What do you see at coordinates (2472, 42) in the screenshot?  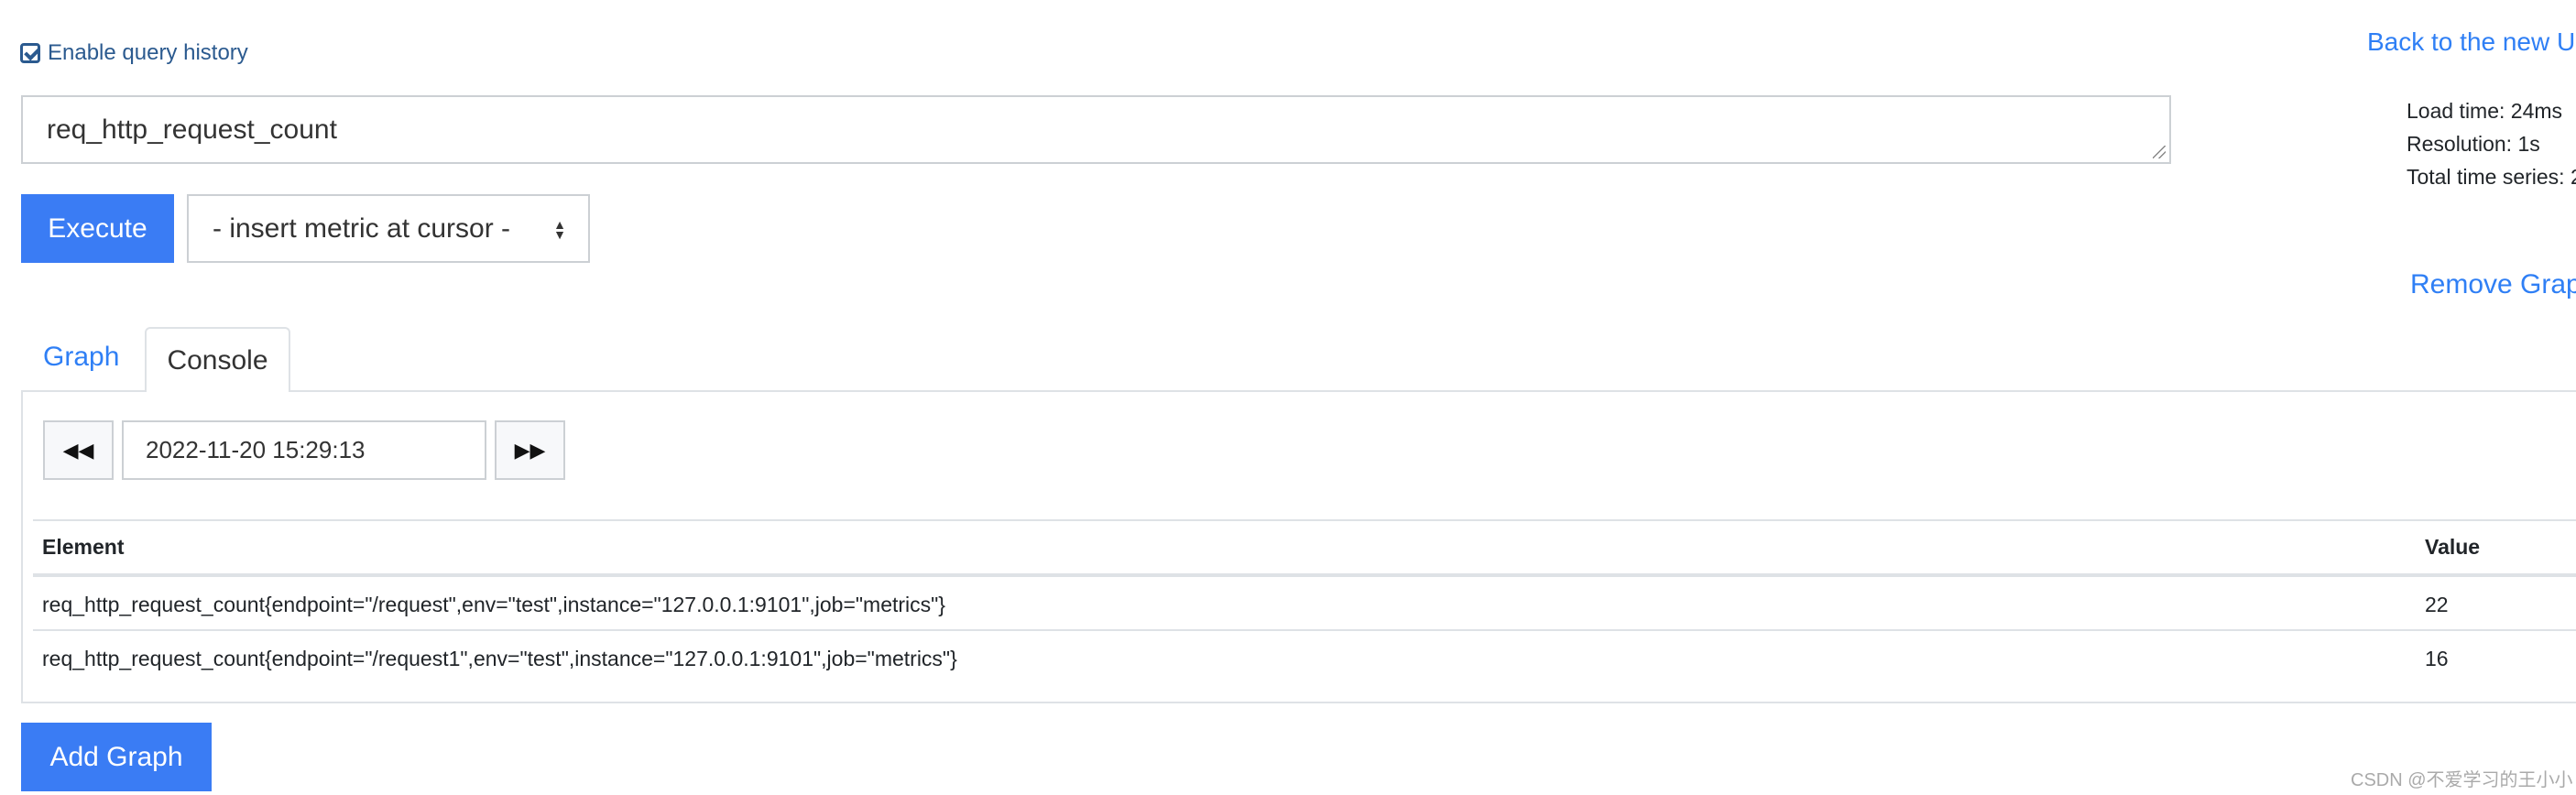 I see `back-to-new-ui-link: Back to the new UI` at bounding box center [2472, 42].